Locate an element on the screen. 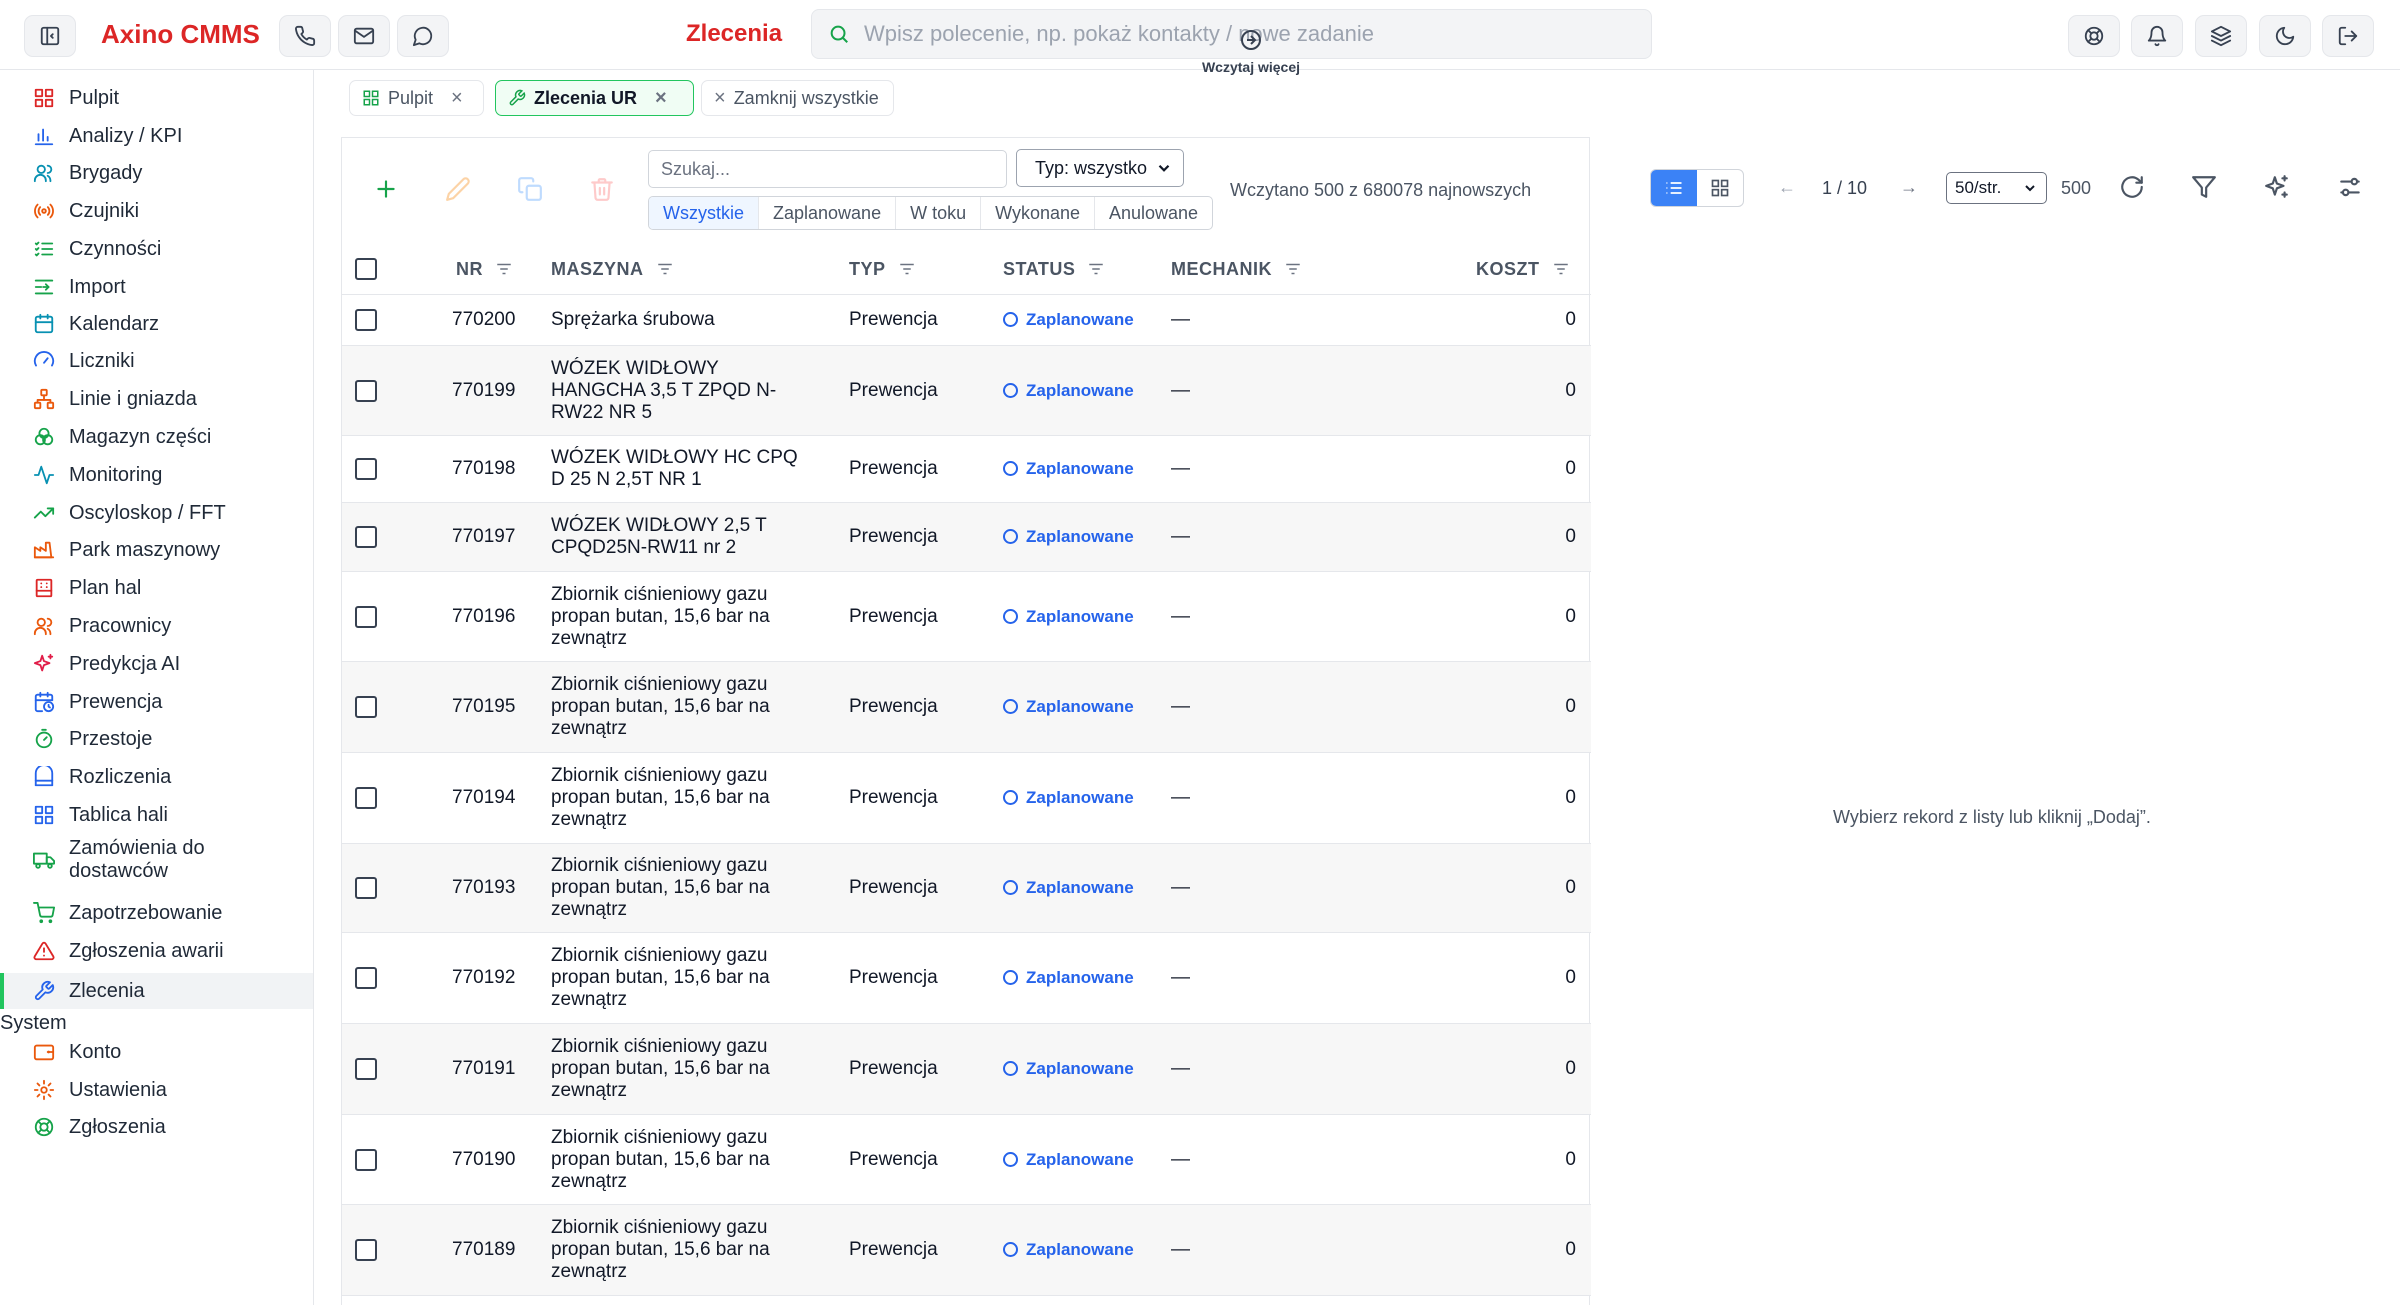 This screenshot has height=1305, width=2400. sidebar-item-magazyn-czesci: Magazyn części is located at coordinates (156, 437).